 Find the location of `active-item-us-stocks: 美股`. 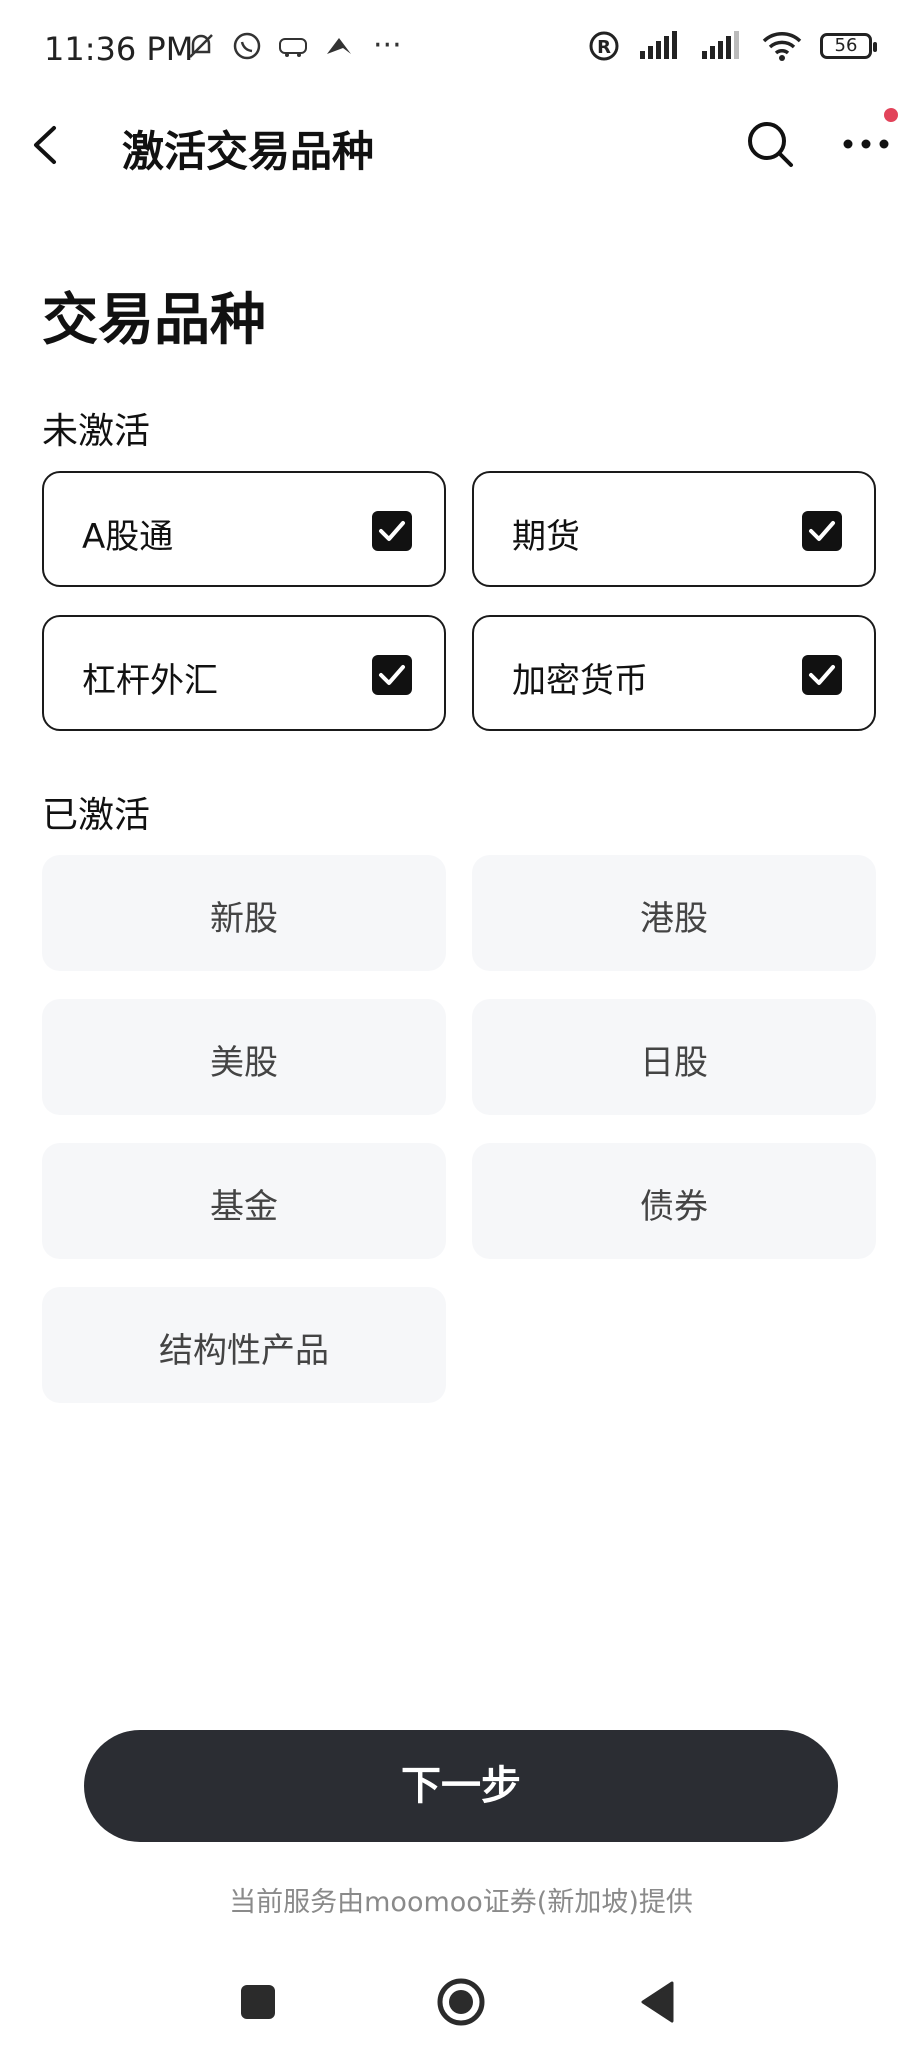

active-item-us-stocks: 美股 is located at coordinates (244, 1057).